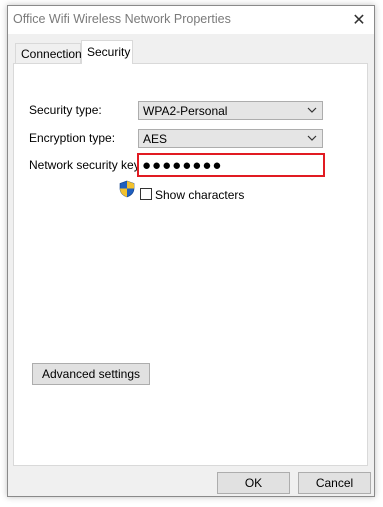  What do you see at coordinates (182, 165) in the screenshot?
I see `network-key-value: ●●●●●●●●` at bounding box center [182, 165].